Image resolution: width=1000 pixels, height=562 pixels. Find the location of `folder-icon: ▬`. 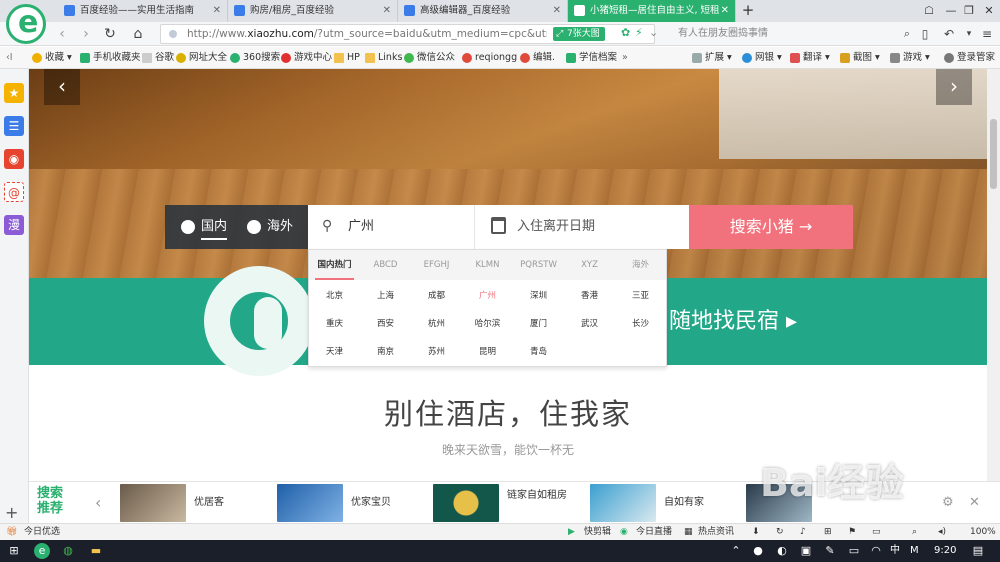

folder-icon: ▬ is located at coordinates (96, 551).